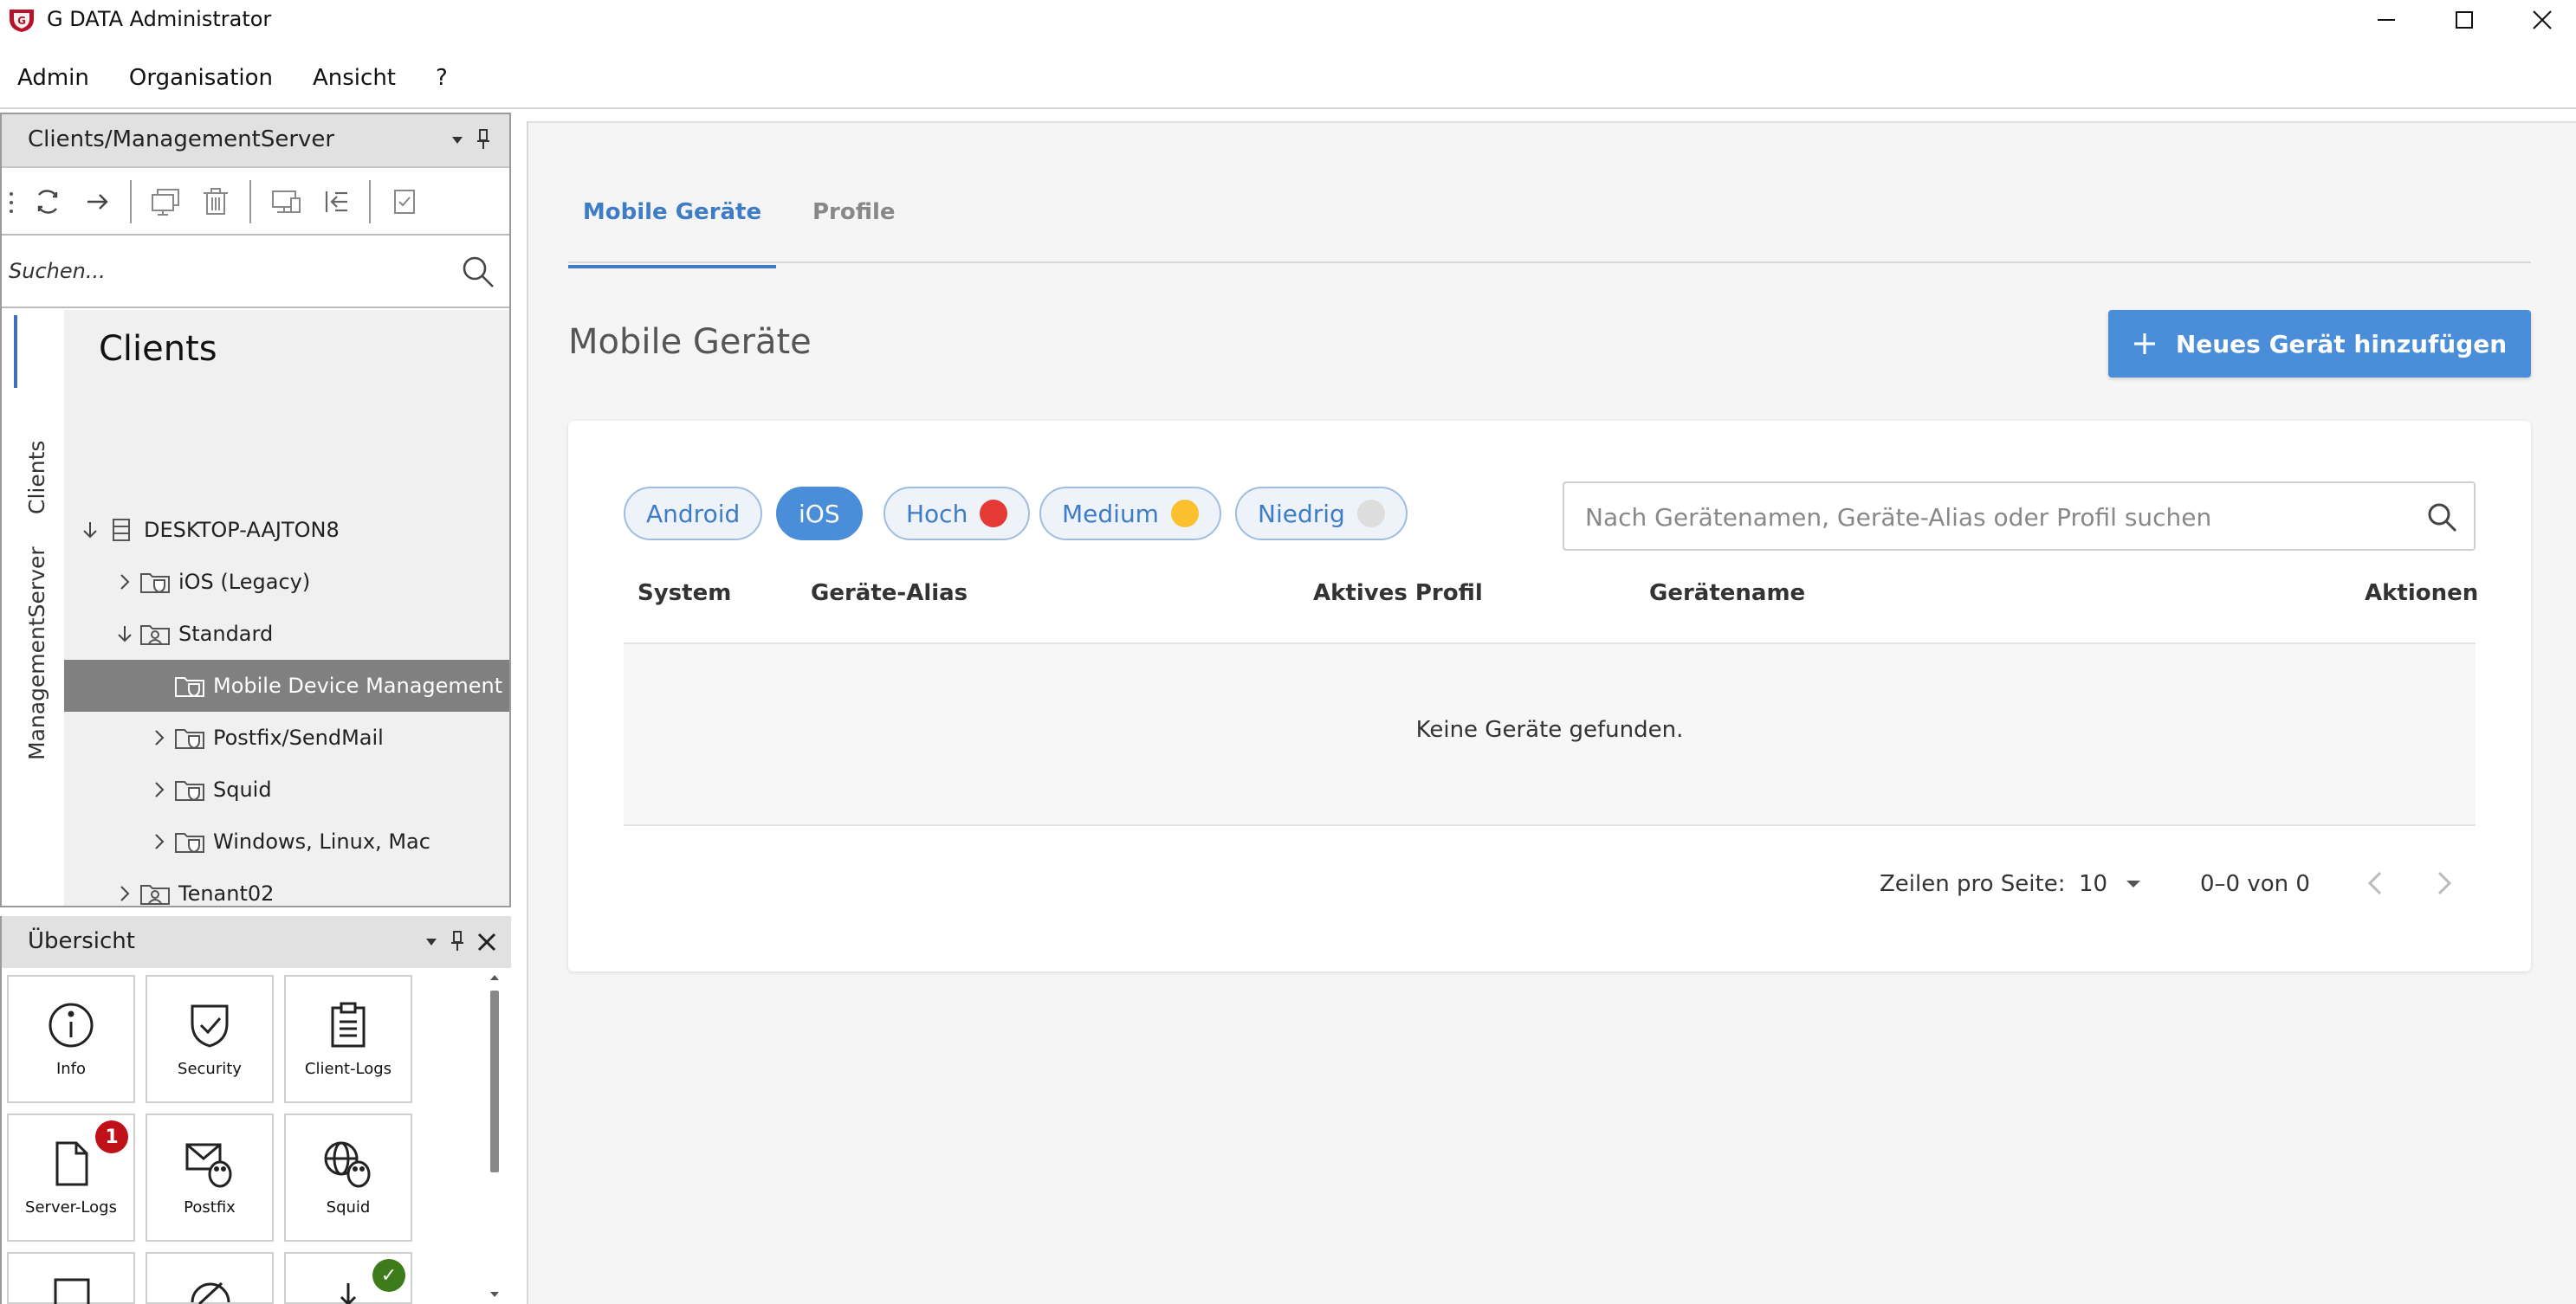 Image resolution: width=2576 pixels, height=1304 pixels. What do you see at coordinates (495, 1294) in the screenshot?
I see `scroll-down-icon` at bounding box center [495, 1294].